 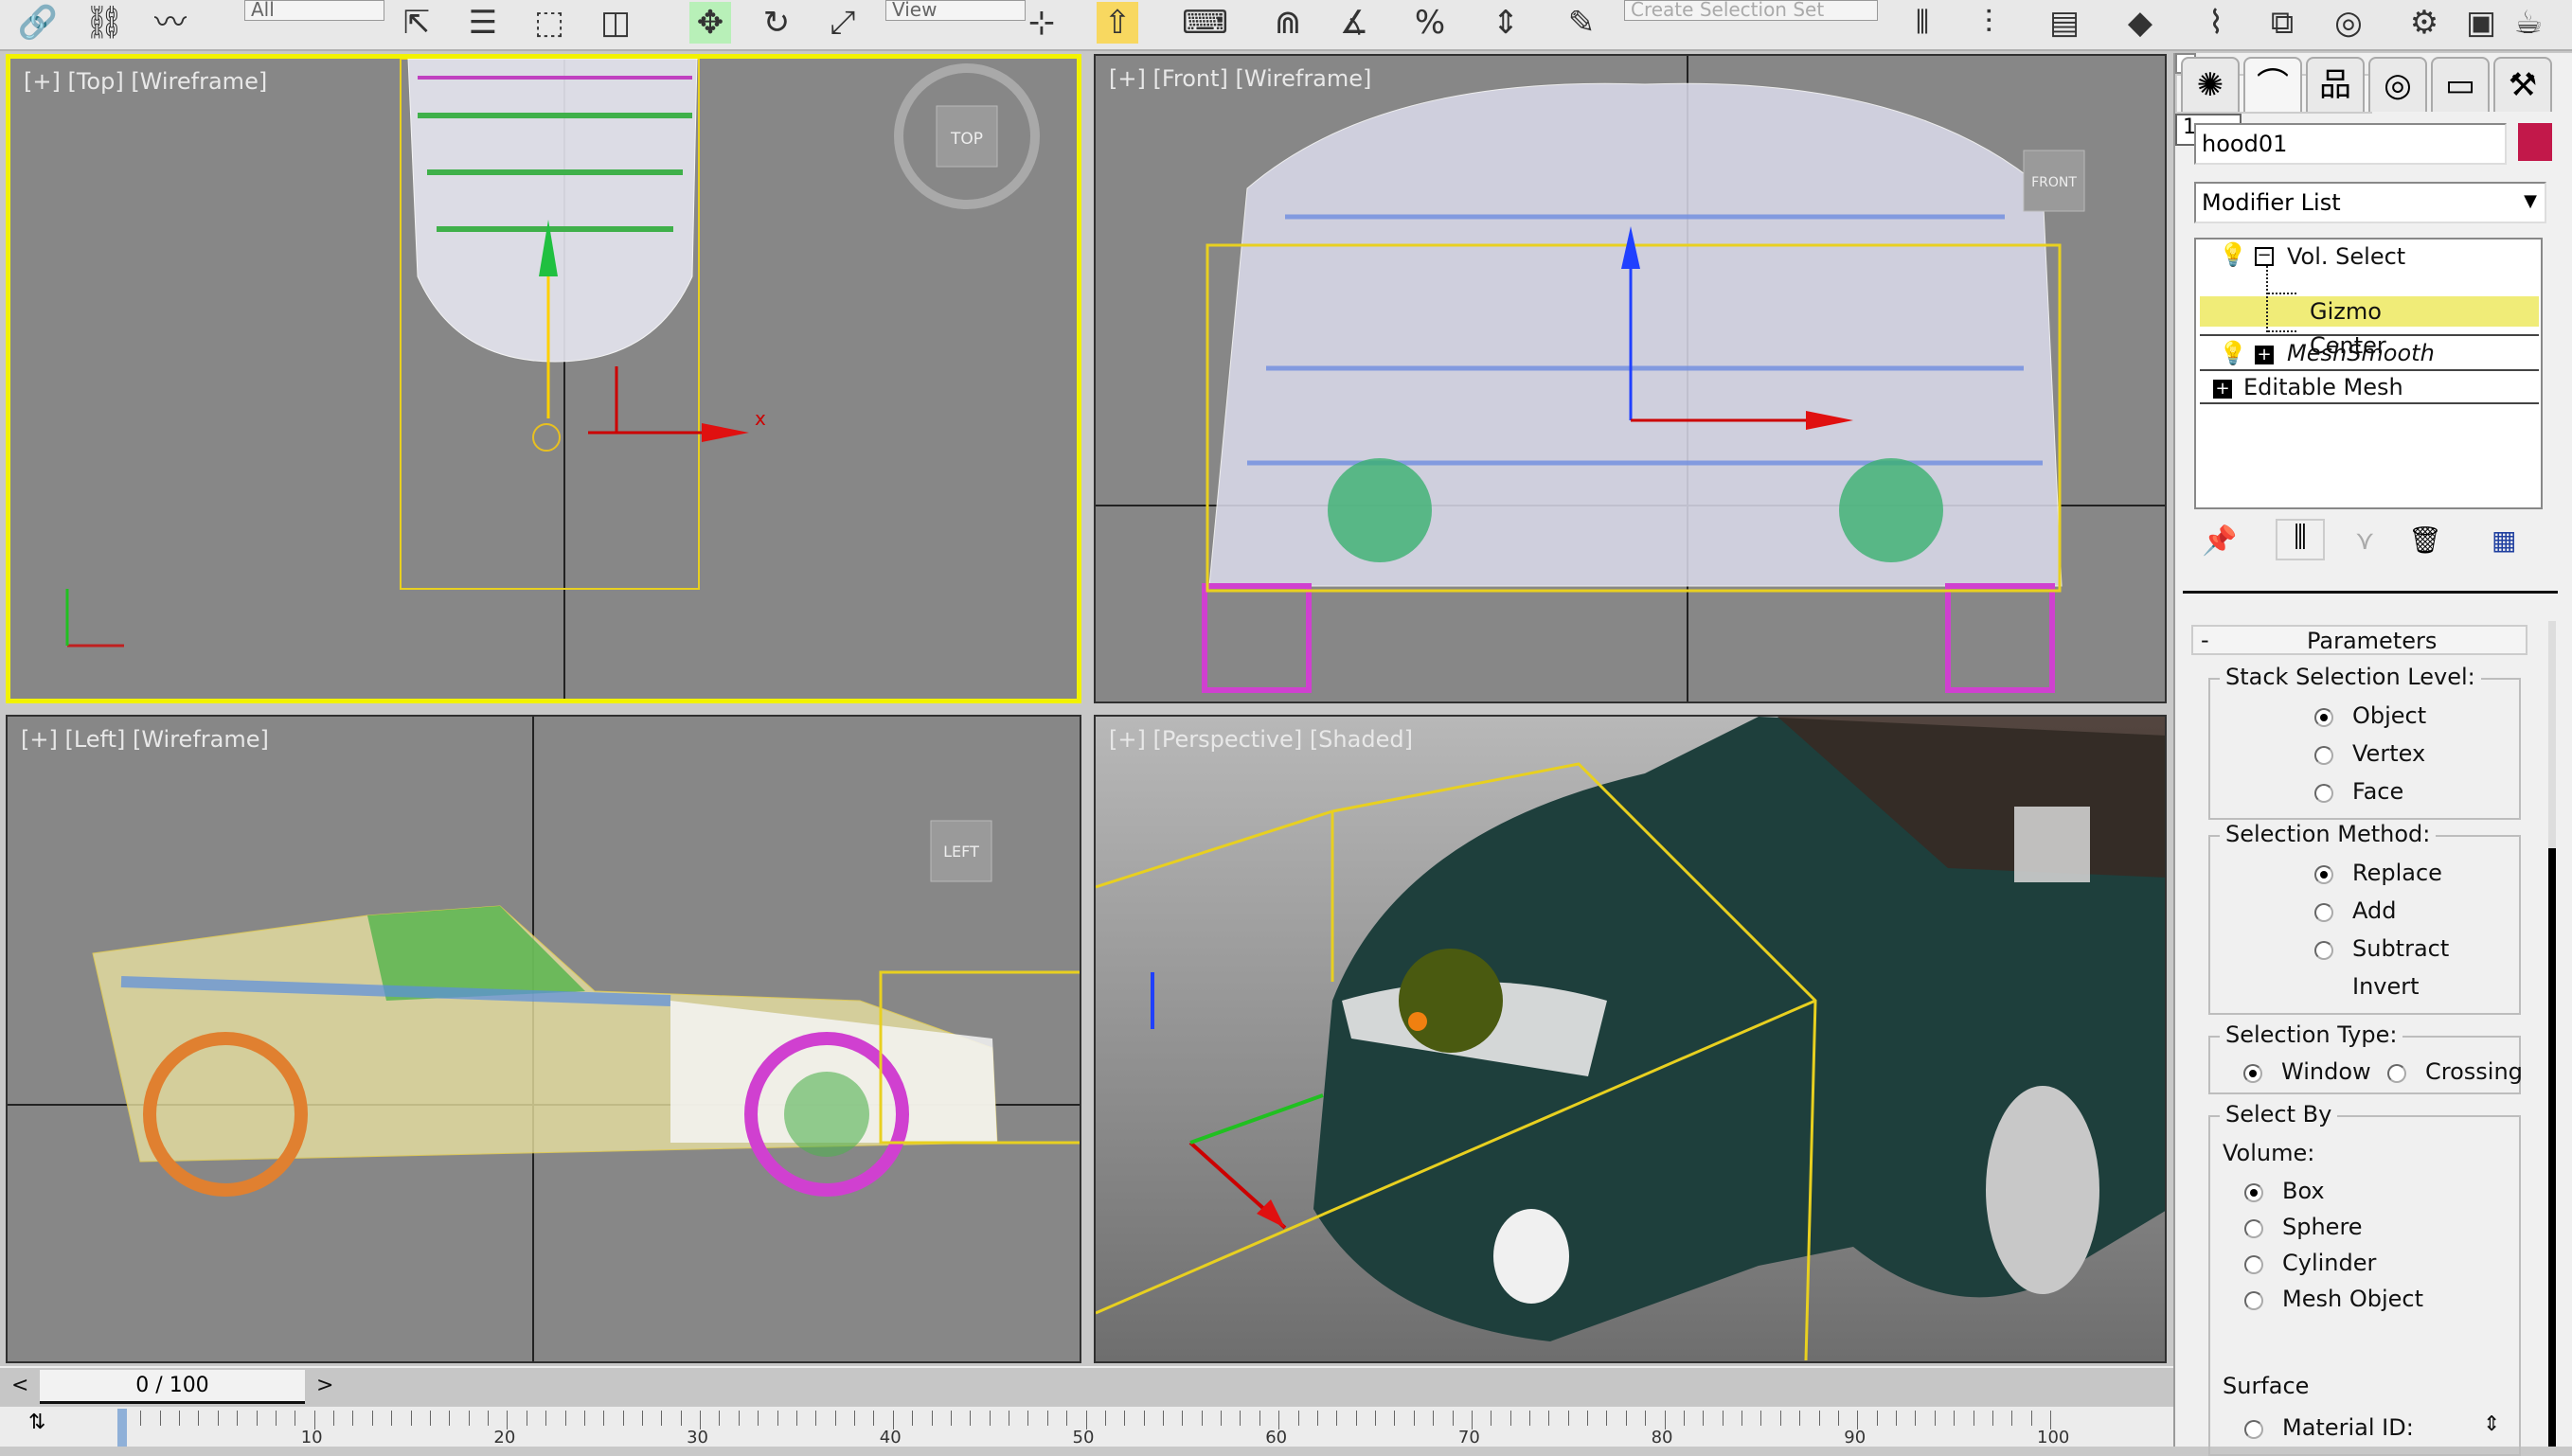 I want to click on curve-editor-toggle-icon: ⇅, so click(x=36, y=1422).